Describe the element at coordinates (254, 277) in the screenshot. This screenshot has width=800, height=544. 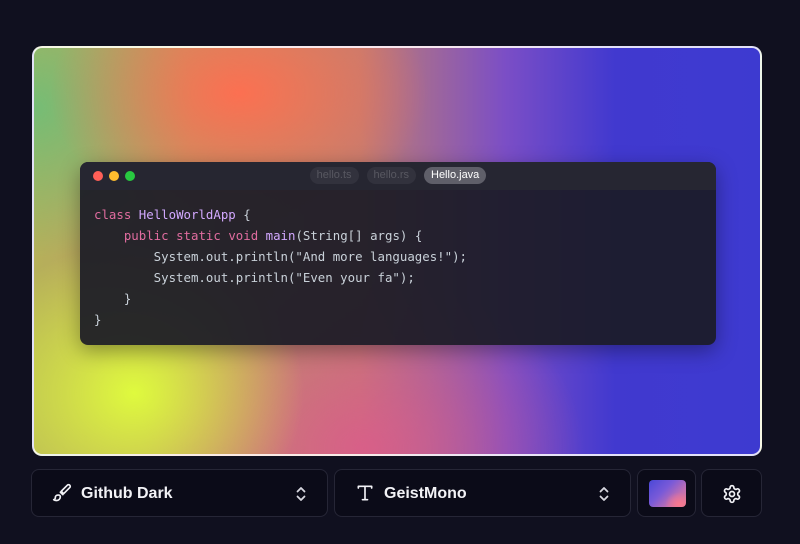
I see `code-line: System.out.println("Even your fa");` at that location.